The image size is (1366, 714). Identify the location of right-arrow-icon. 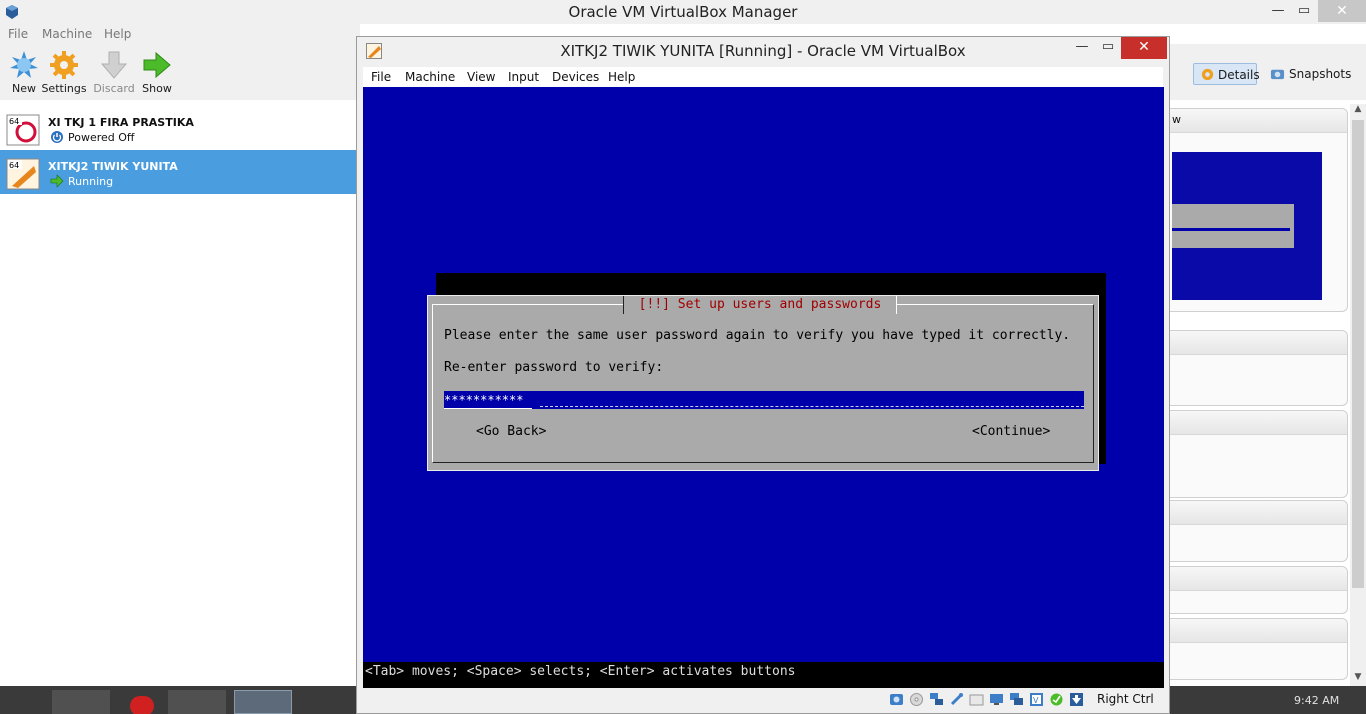
(157, 65).